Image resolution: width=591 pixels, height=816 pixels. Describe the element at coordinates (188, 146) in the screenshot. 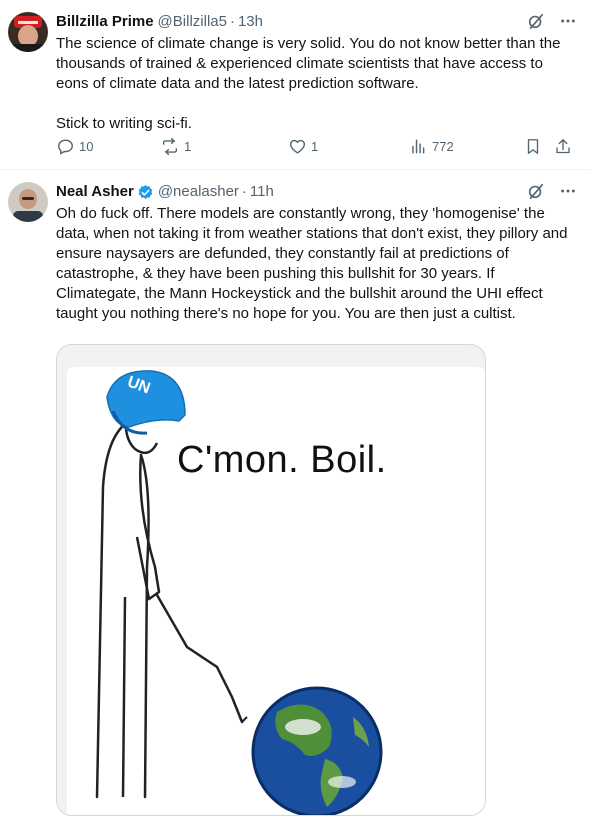

I see `repost-count: 1` at that location.